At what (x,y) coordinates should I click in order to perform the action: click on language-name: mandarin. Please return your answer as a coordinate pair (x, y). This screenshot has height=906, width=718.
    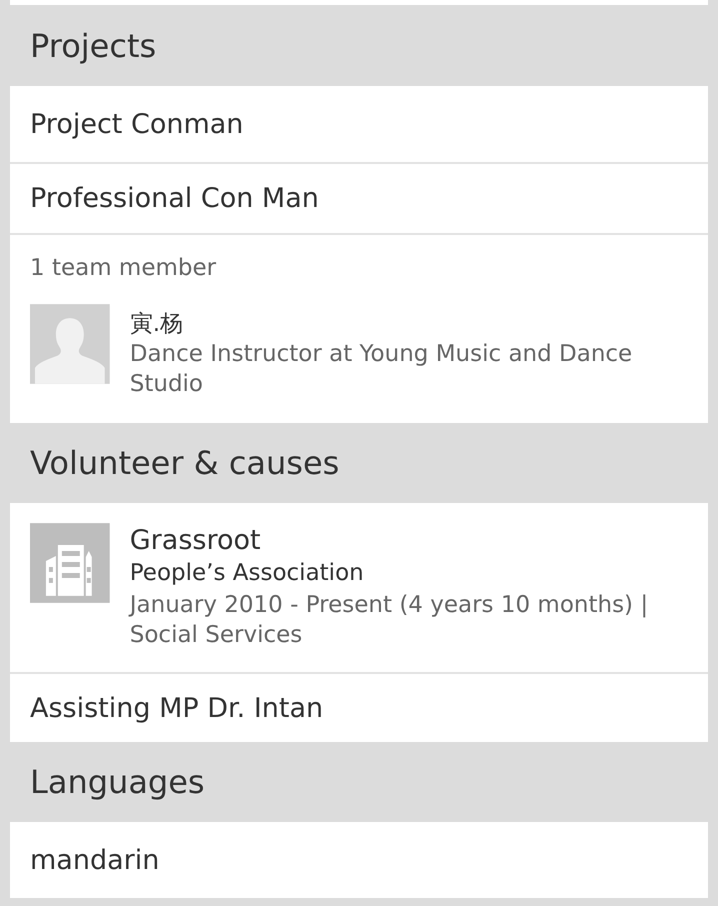
    Looking at the image, I should click on (95, 860).